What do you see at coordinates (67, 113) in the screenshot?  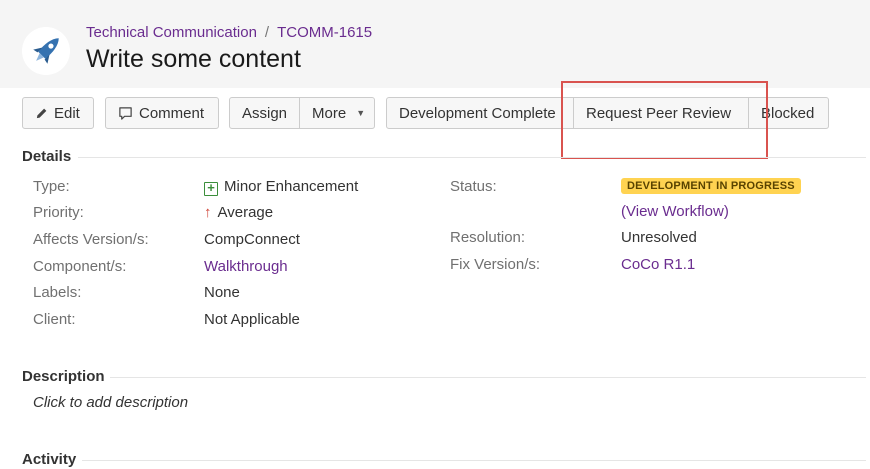 I see `edit-button-label: Edit` at bounding box center [67, 113].